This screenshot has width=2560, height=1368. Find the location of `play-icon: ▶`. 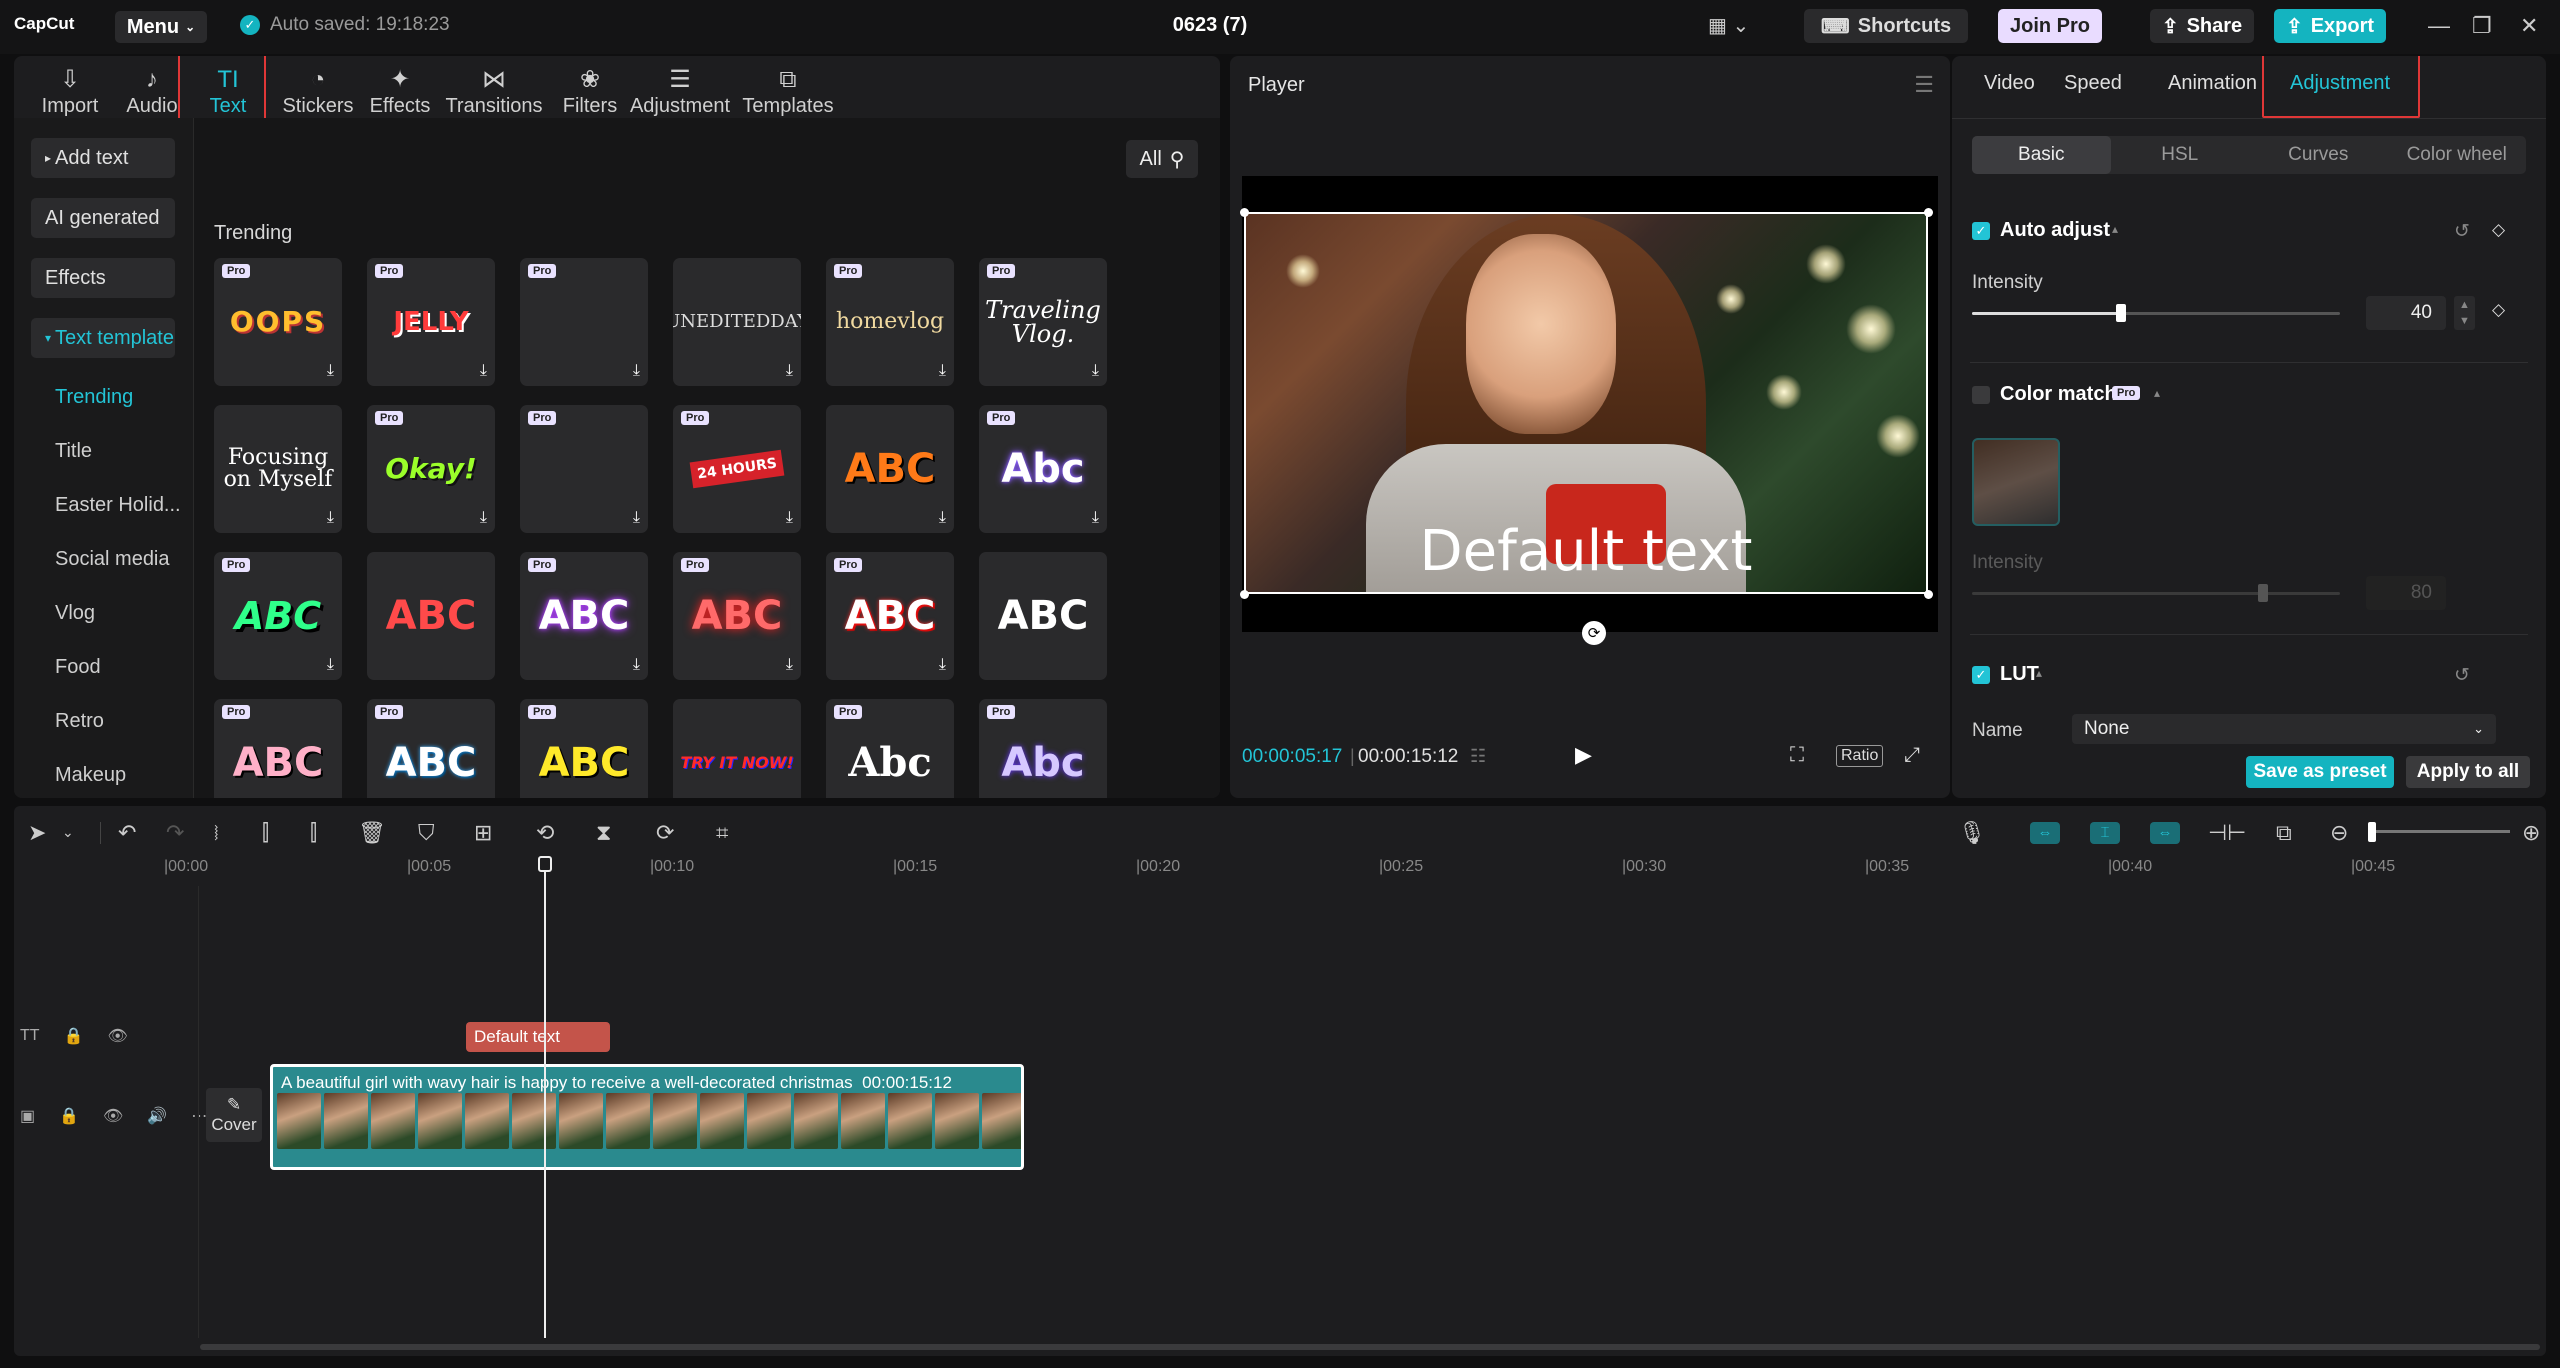

play-icon: ▶ is located at coordinates (1583, 755).